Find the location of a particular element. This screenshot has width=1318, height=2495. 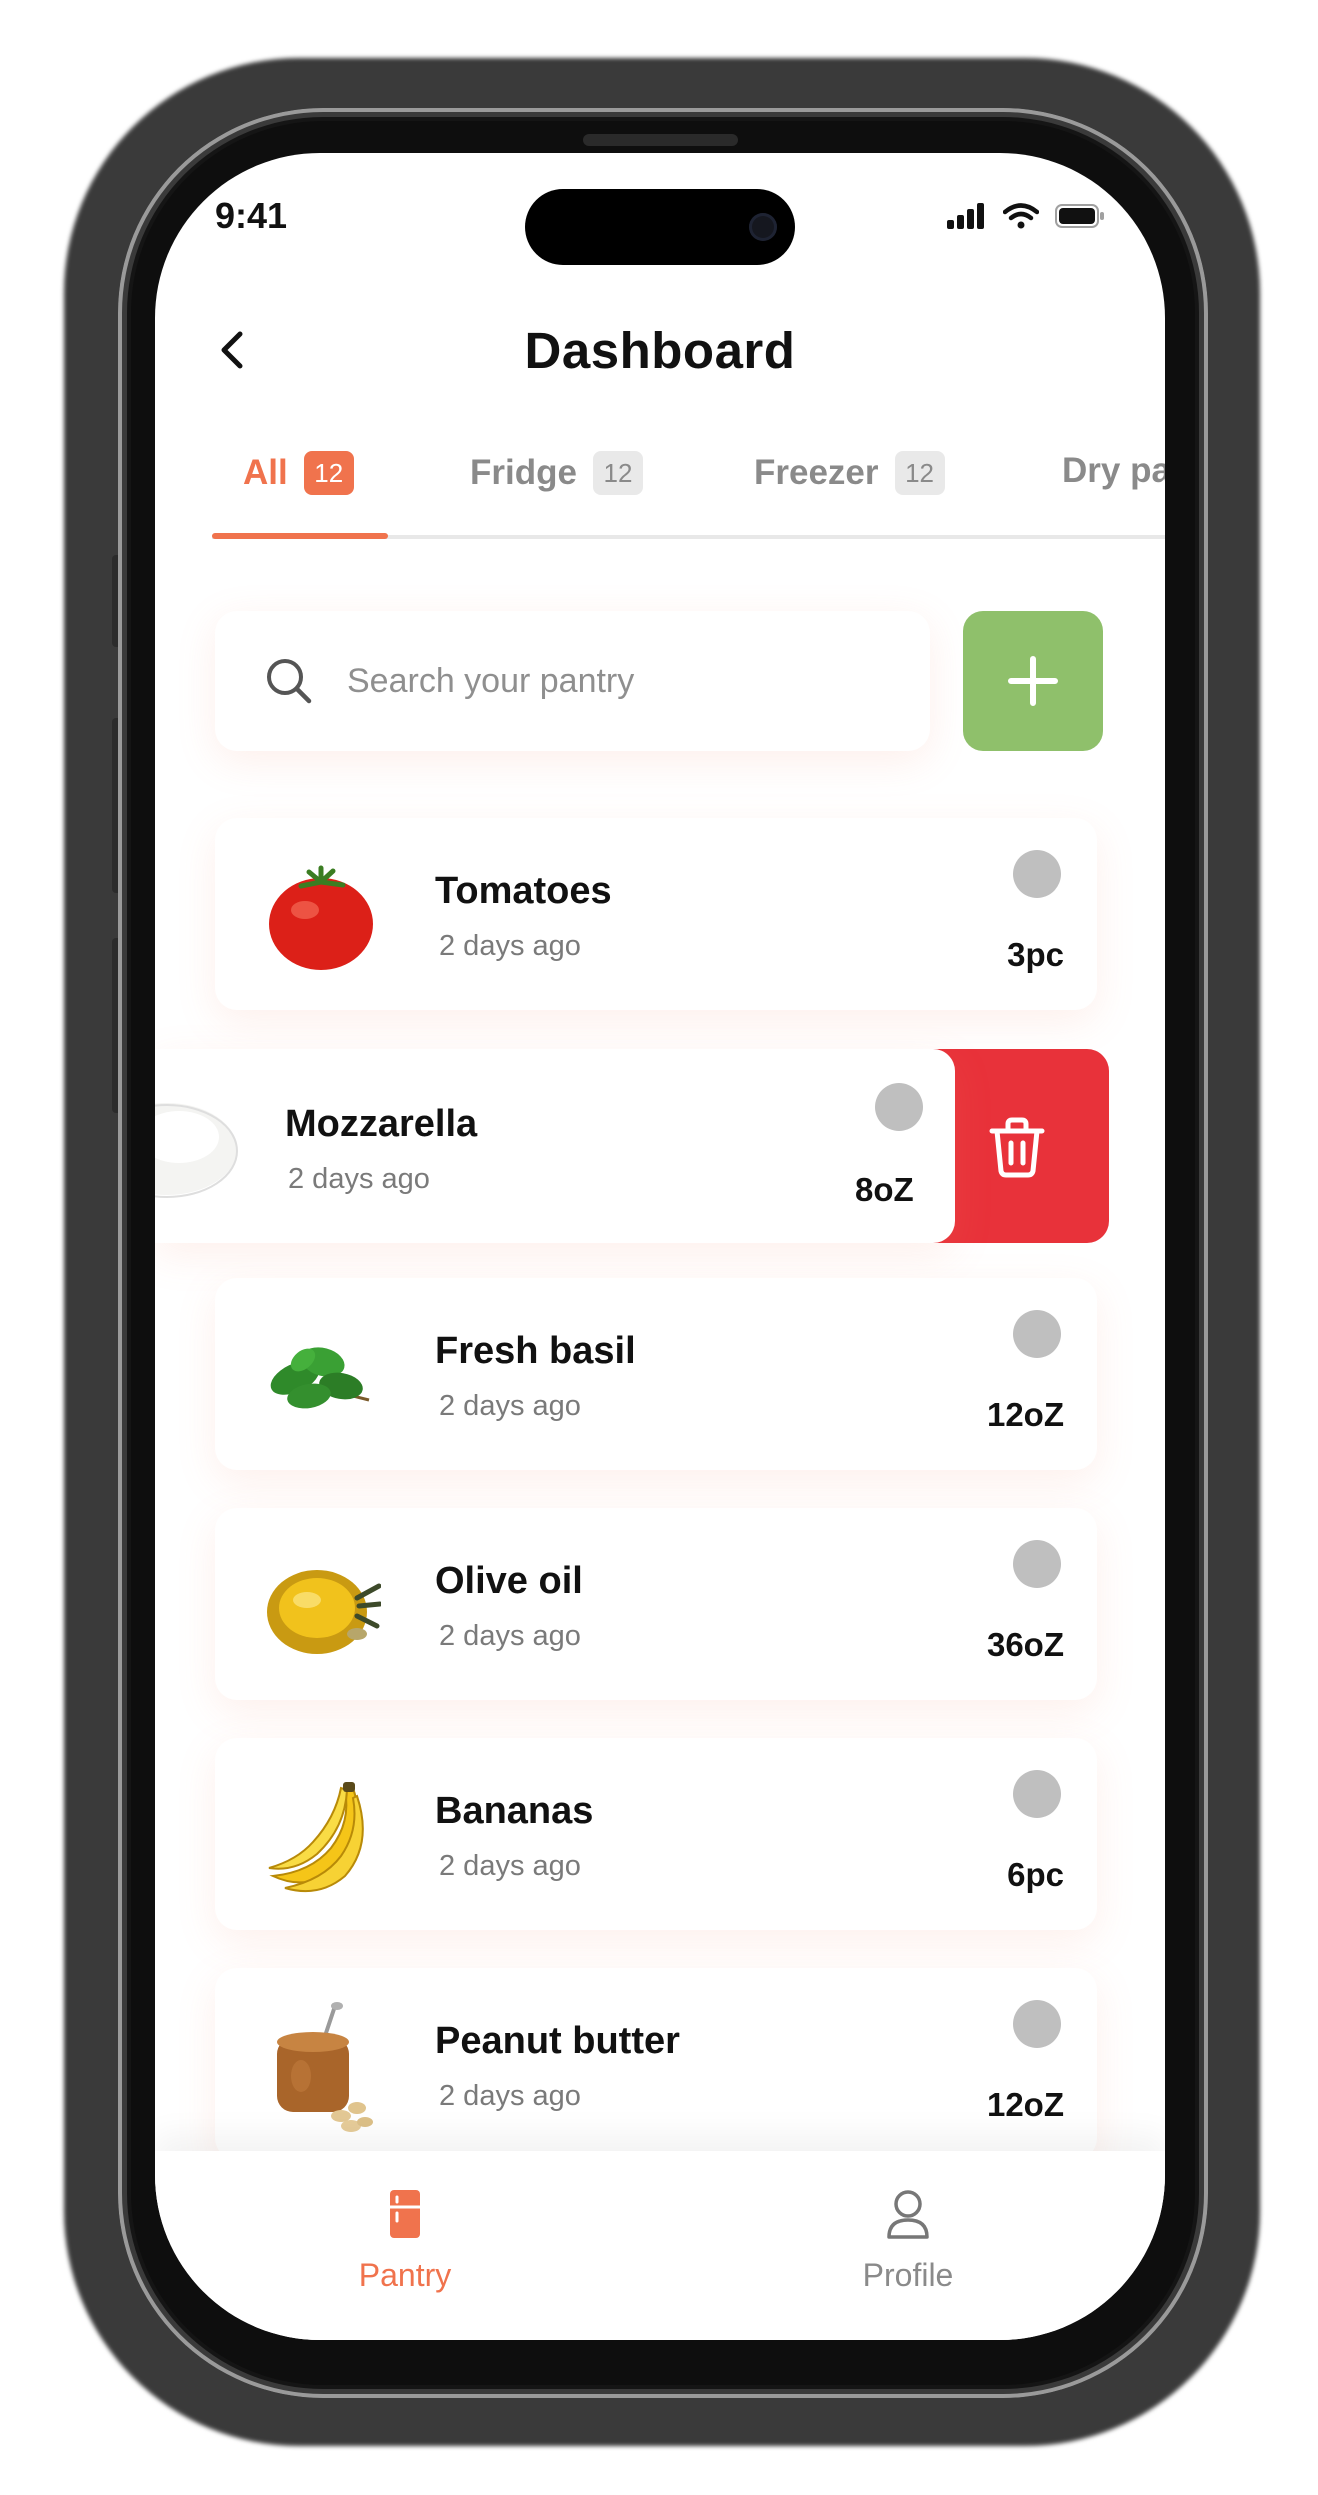

pantry-item: Mozzarella 2 days ago 8oZ is located at coordinates (555, 1146).